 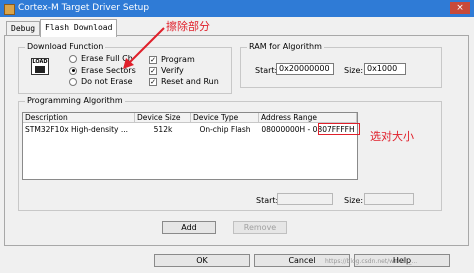 What do you see at coordinates (267, 200) in the screenshot?
I see `algo-start-label: Start:` at bounding box center [267, 200].